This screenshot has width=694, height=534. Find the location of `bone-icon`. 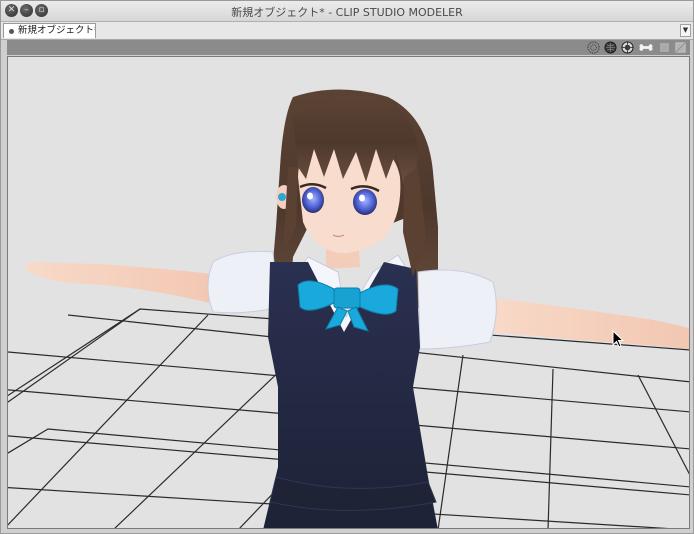

bone-icon is located at coordinates (646, 47).